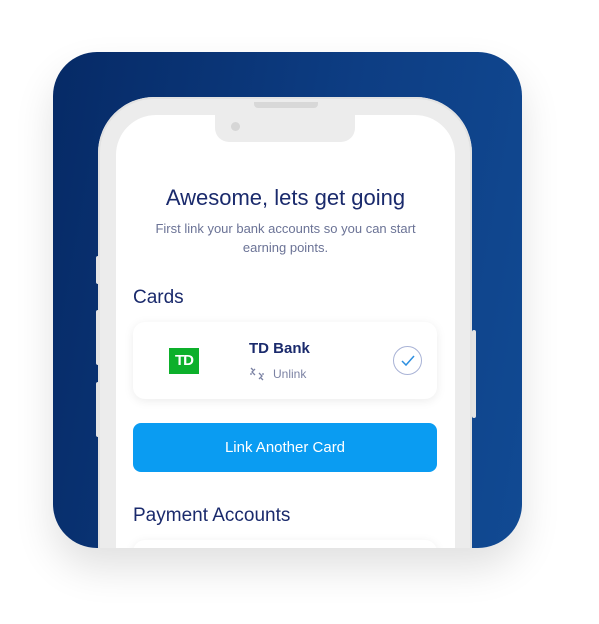 This screenshot has height=624, width=599. I want to click on card-name: TD Bank, so click(279, 348).